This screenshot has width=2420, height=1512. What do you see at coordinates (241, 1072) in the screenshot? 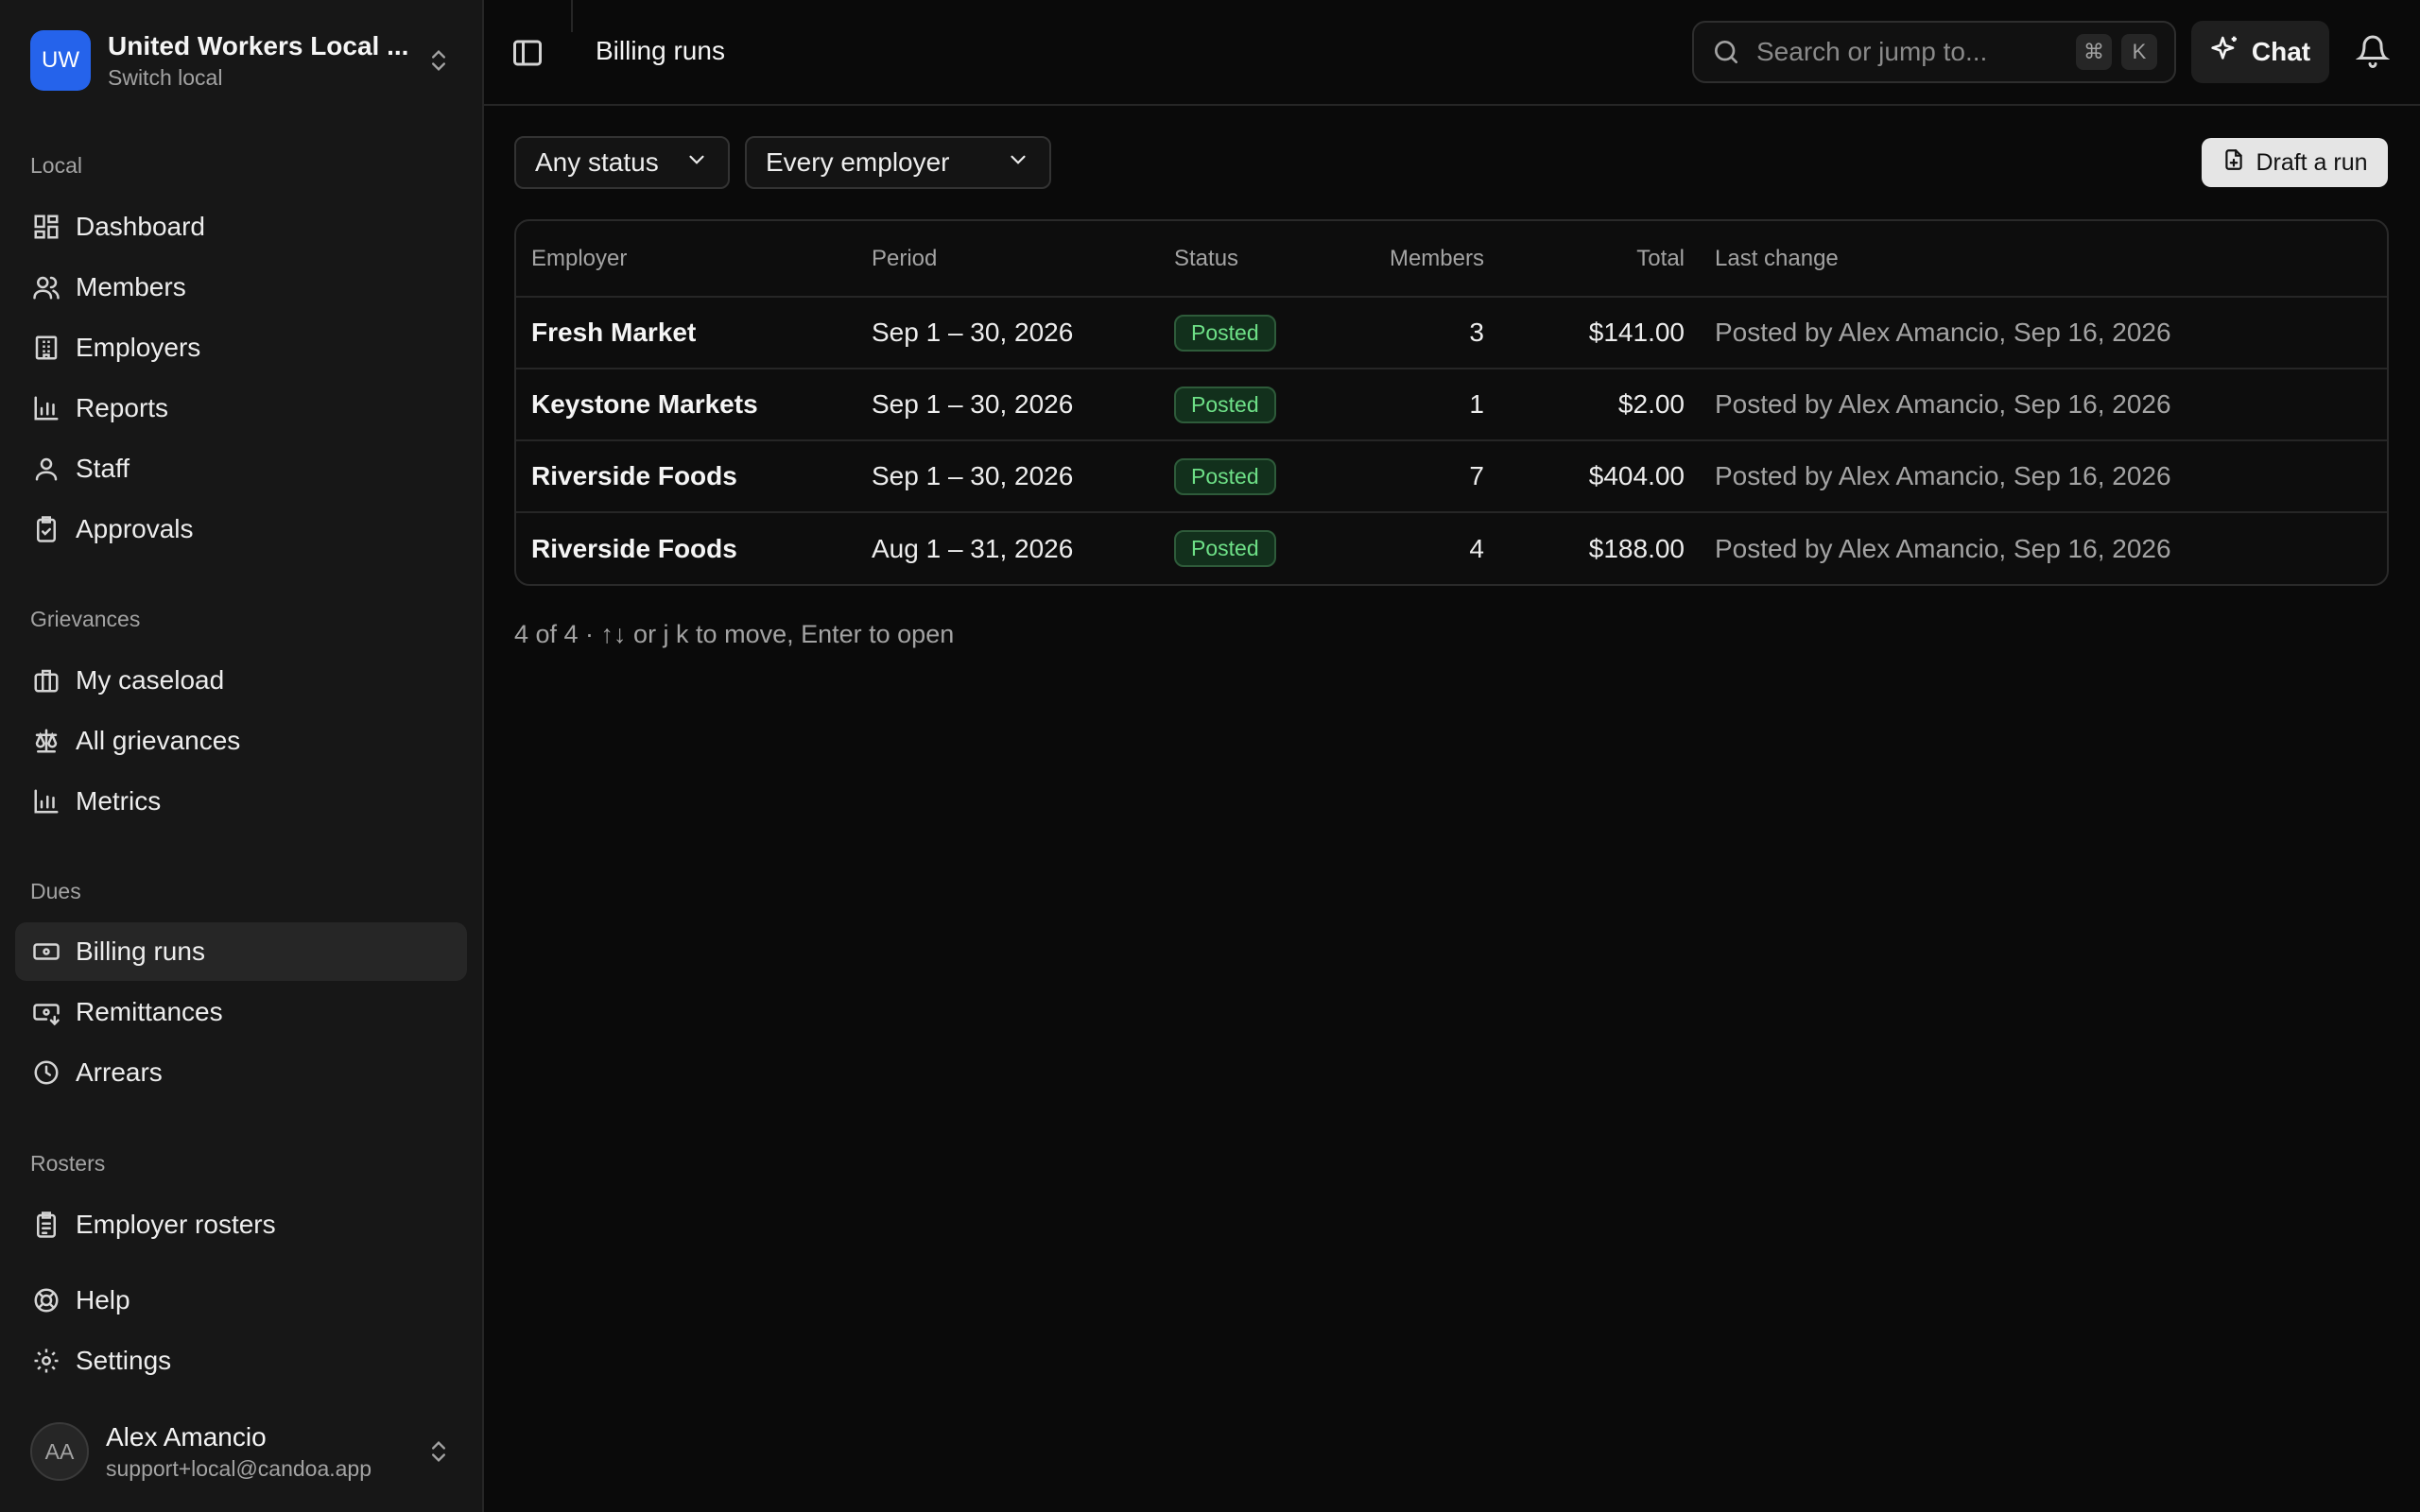
I see `sidebar-item-arrears: Arrears` at bounding box center [241, 1072].